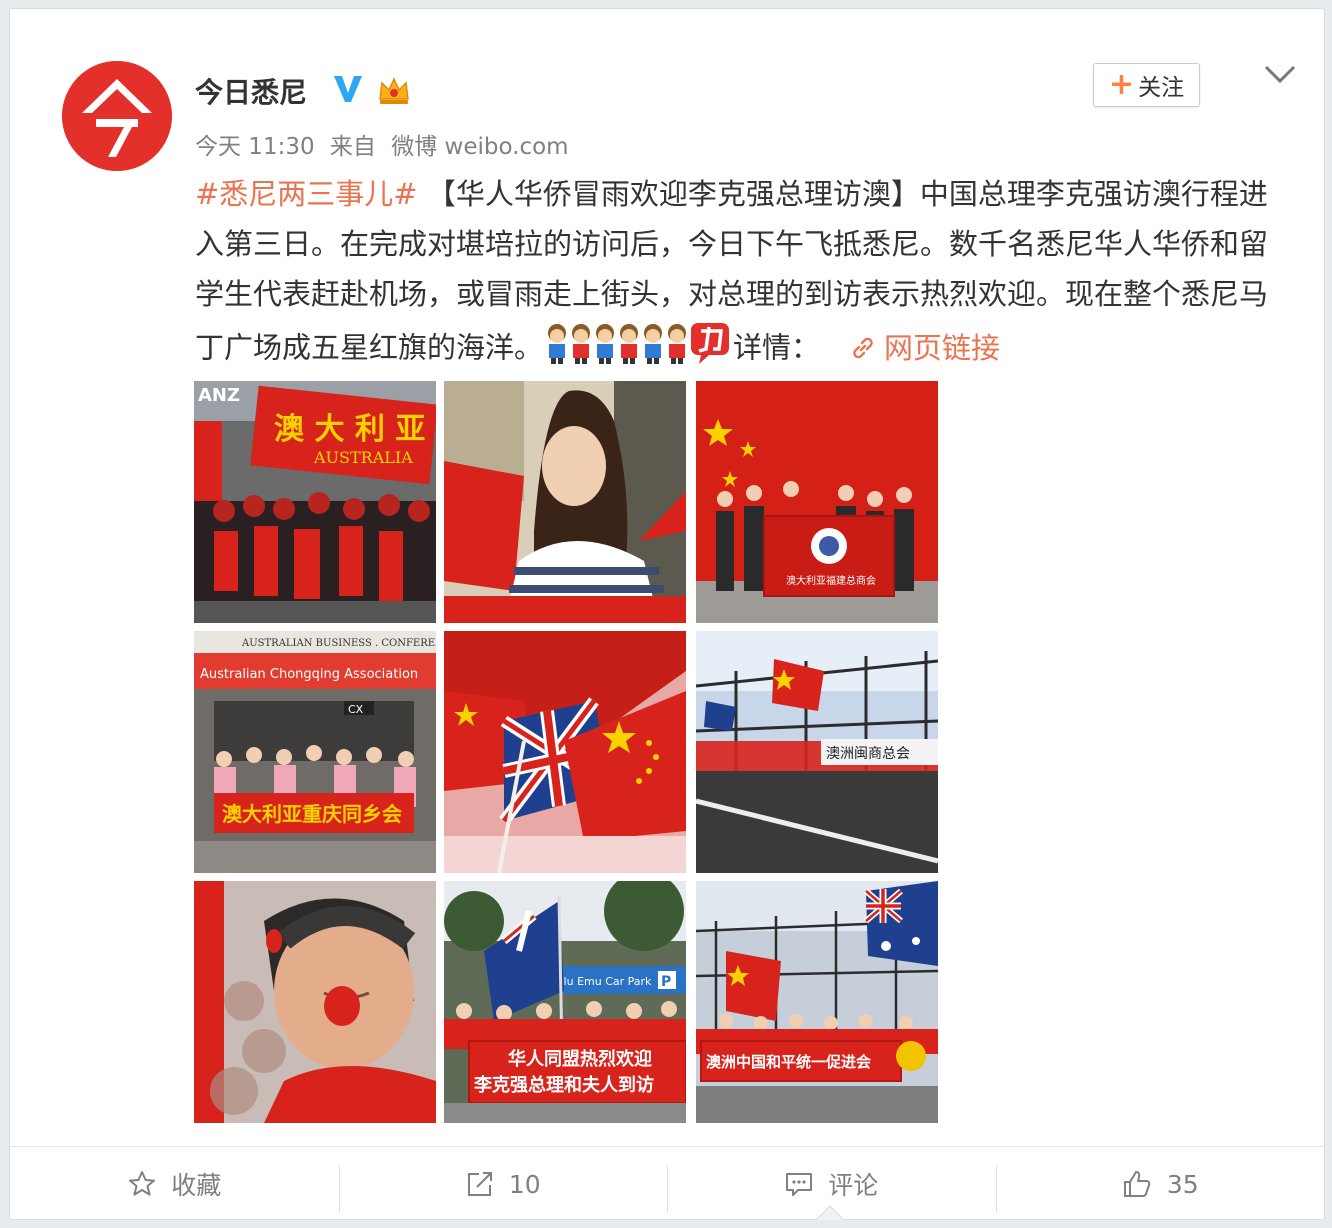 The height and width of the screenshot is (1228, 1332). I want to click on p1-corner-sign: ANZ, so click(219, 395).